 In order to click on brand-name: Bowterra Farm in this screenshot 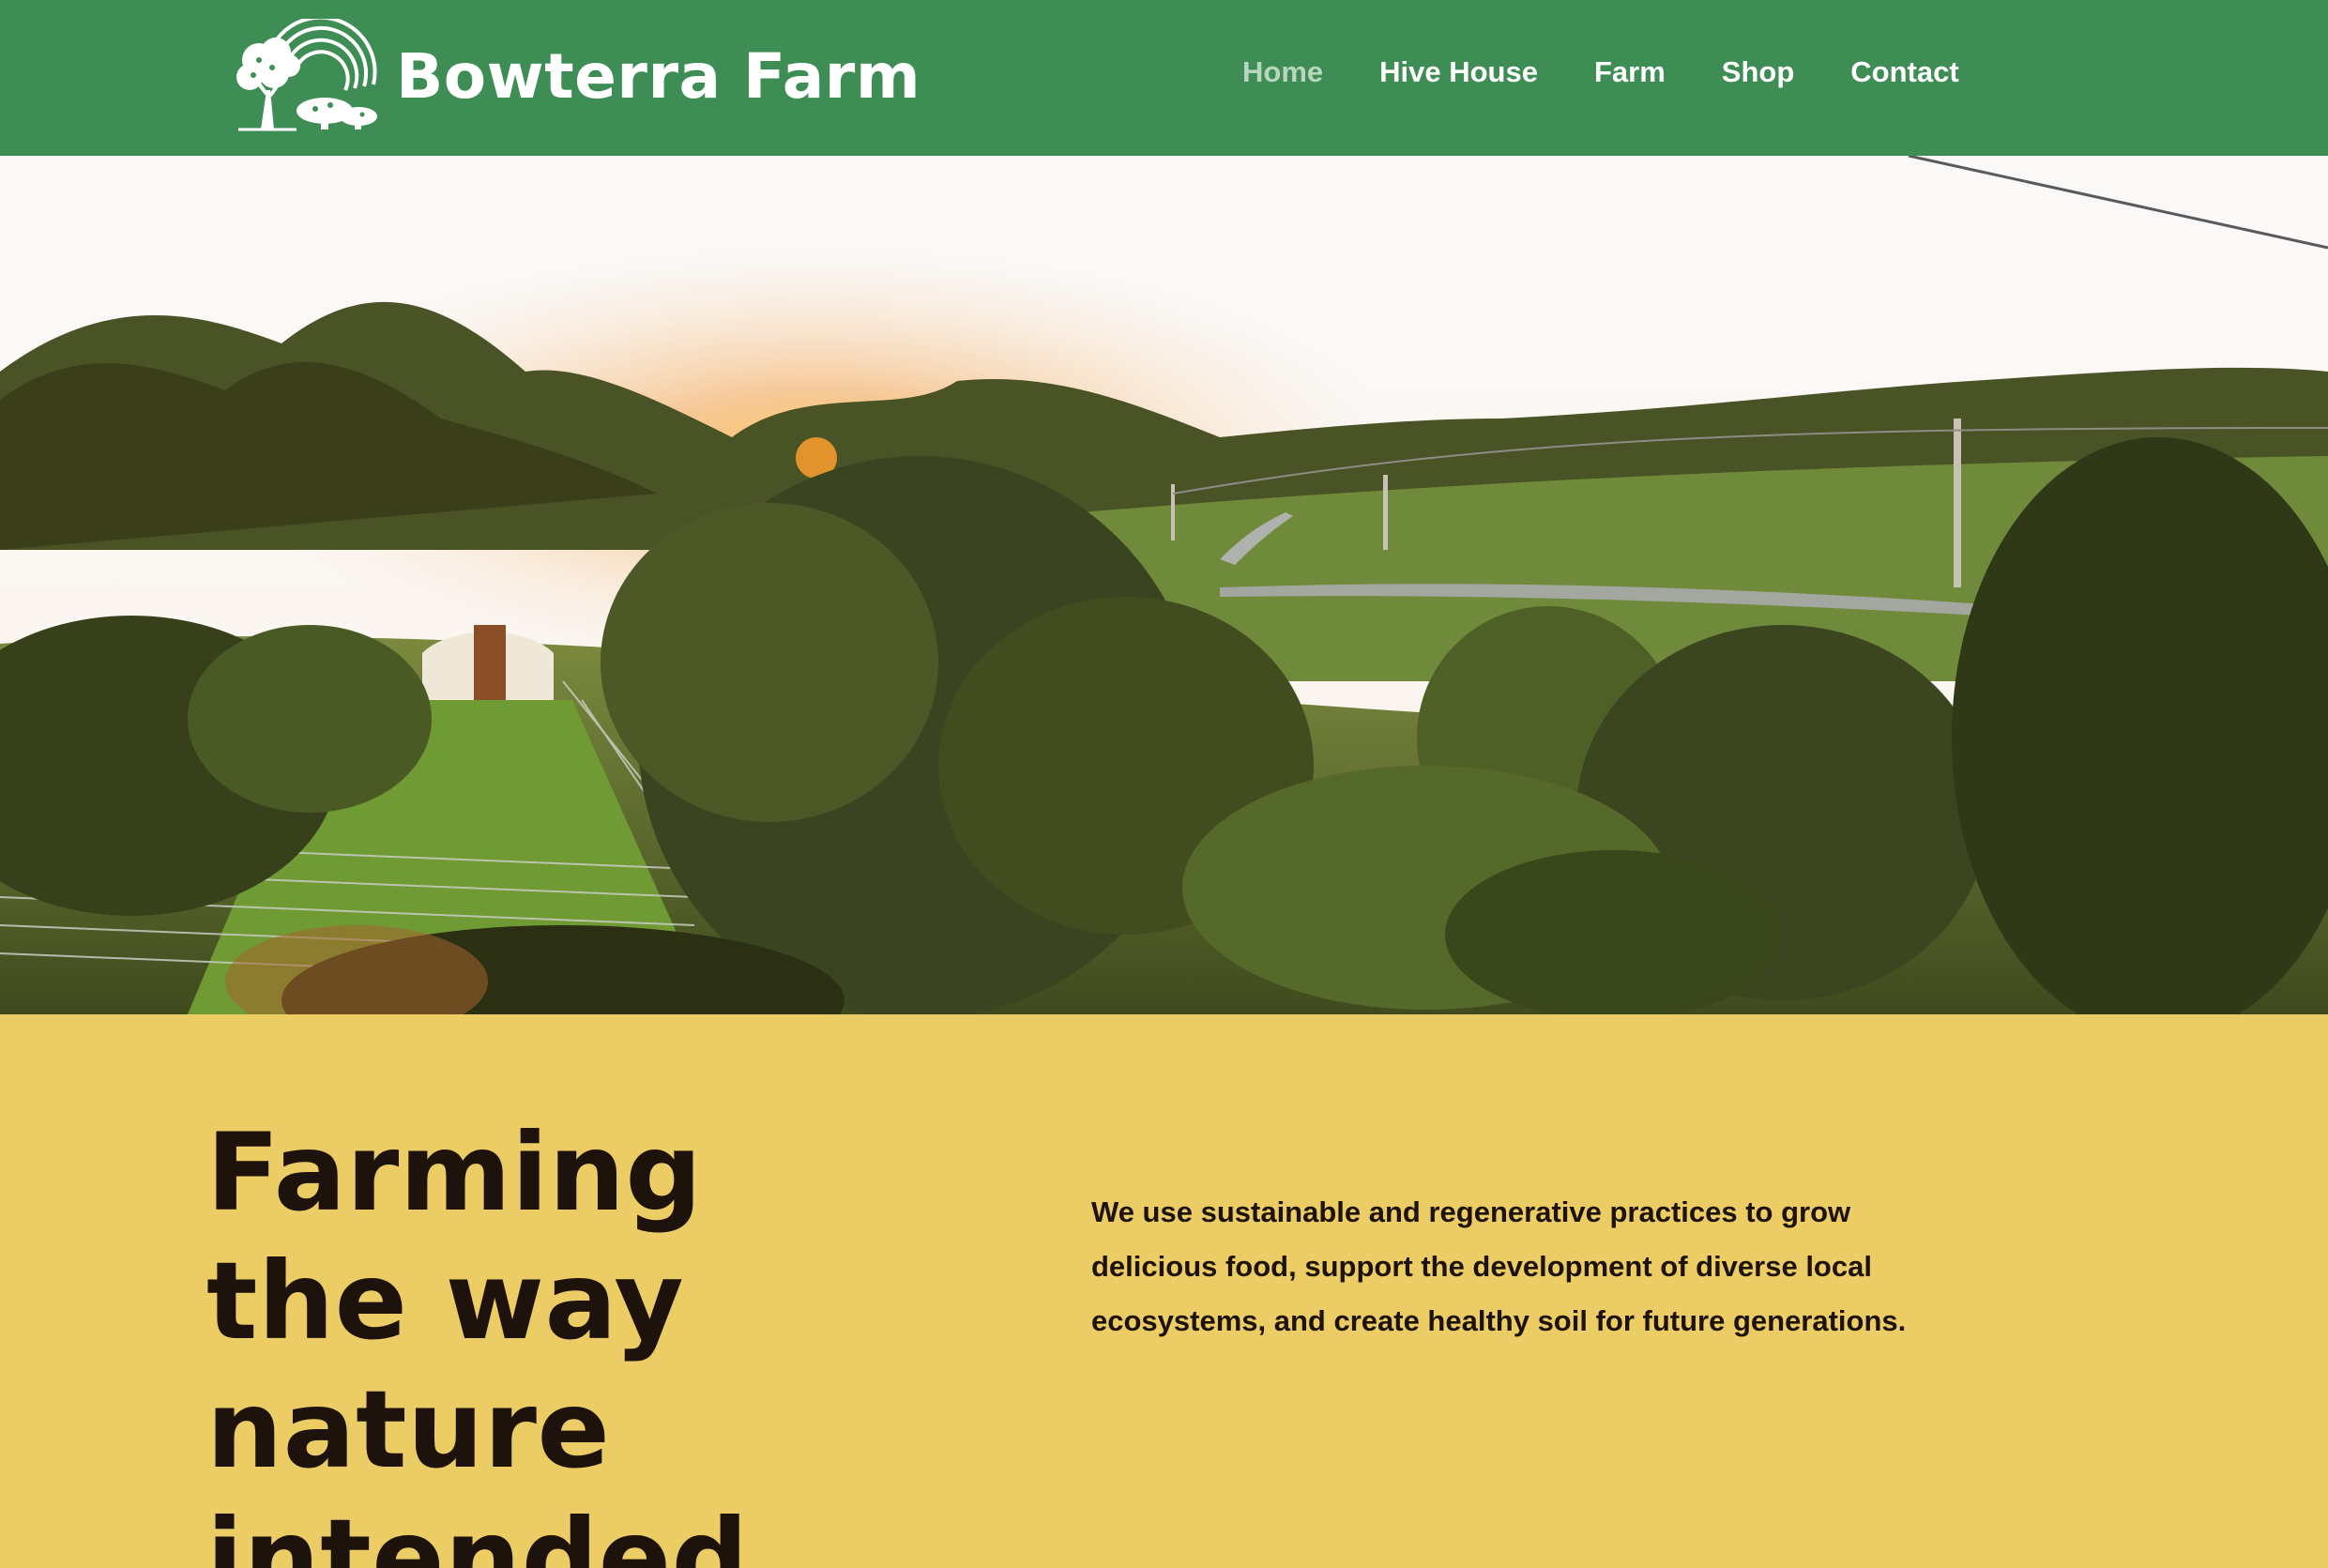, I will do `click(658, 76)`.